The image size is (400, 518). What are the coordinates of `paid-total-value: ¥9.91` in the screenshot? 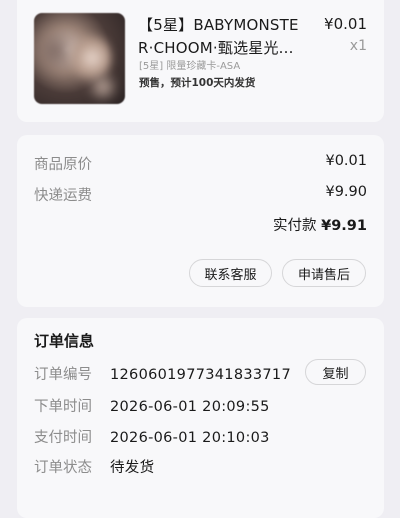 It's located at (344, 226).